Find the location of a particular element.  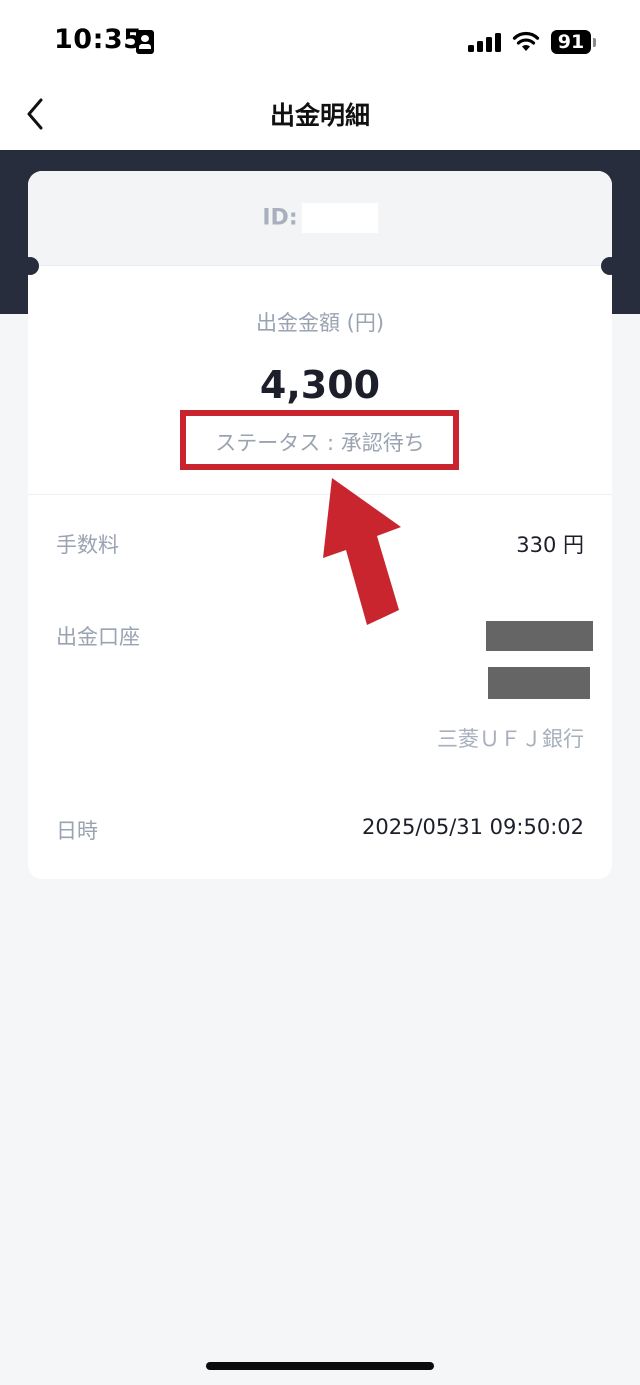

card-notch-right is located at coordinates (610, 266).